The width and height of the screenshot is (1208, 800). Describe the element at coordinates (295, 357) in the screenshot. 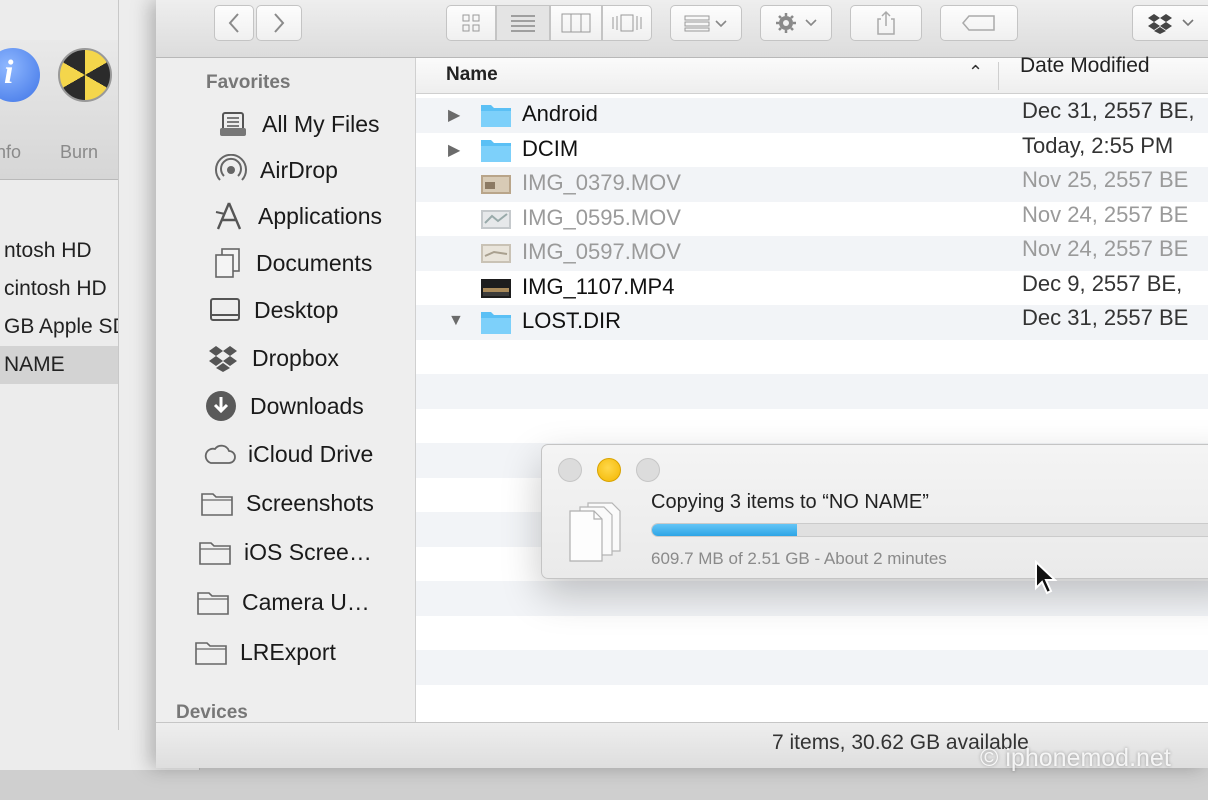

I see `sidebar-item-label: Dropbox` at that location.